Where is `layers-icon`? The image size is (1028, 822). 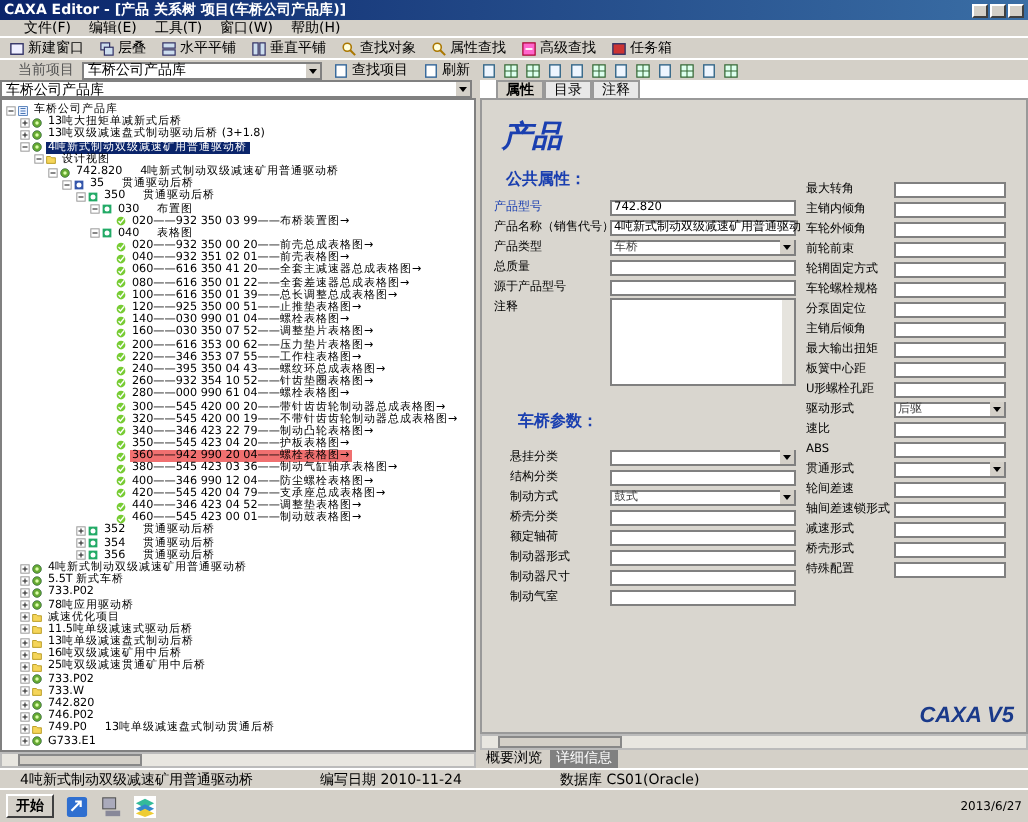 layers-icon is located at coordinates (145, 806).